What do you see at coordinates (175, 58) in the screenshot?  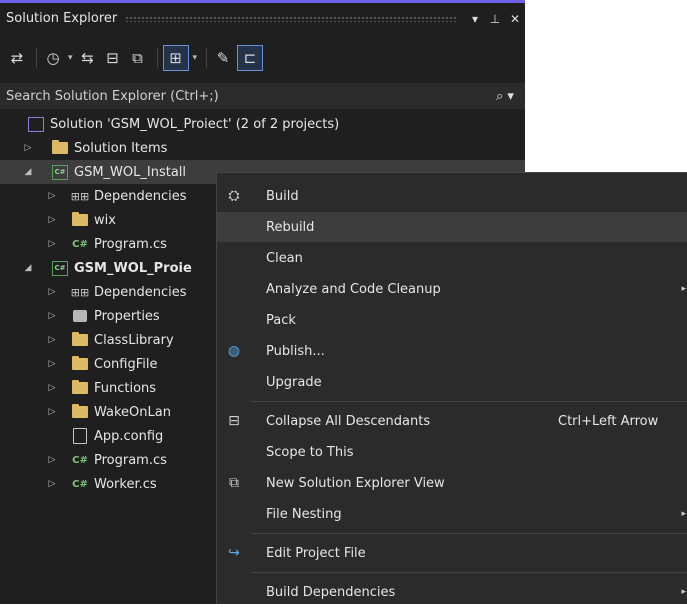 I see `preview-selected-icon: ⊞` at bounding box center [175, 58].